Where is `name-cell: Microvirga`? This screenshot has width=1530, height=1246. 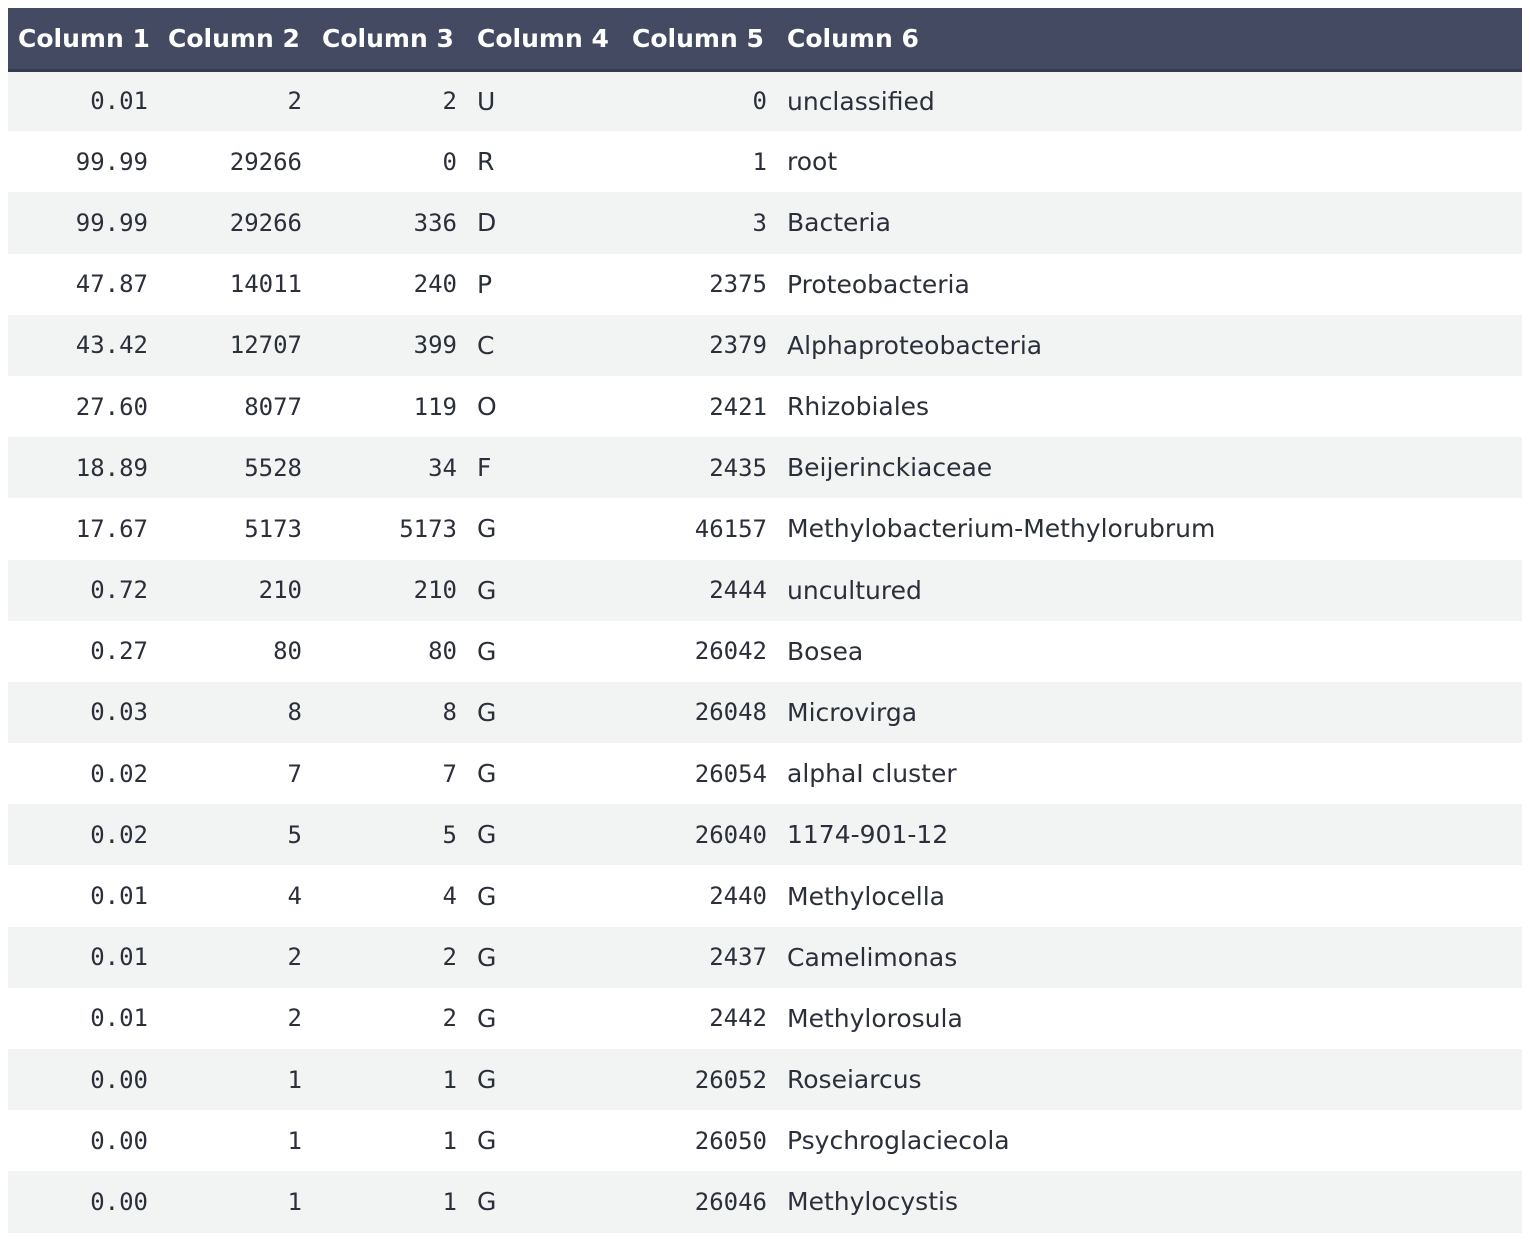
name-cell: Microvirga is located at coordinates (852, 712).